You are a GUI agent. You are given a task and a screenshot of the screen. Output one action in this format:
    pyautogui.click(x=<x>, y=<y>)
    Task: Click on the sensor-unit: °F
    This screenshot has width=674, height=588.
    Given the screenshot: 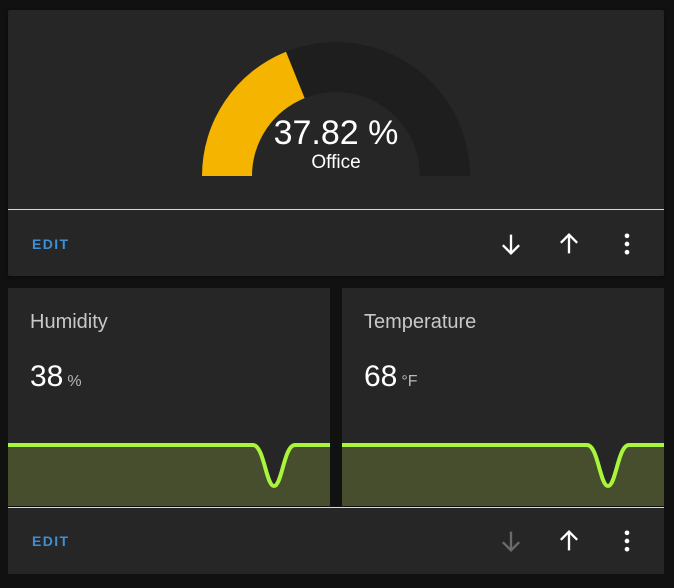 What is the action you would take?
    pyautogui.click(x=409, y=381)
    